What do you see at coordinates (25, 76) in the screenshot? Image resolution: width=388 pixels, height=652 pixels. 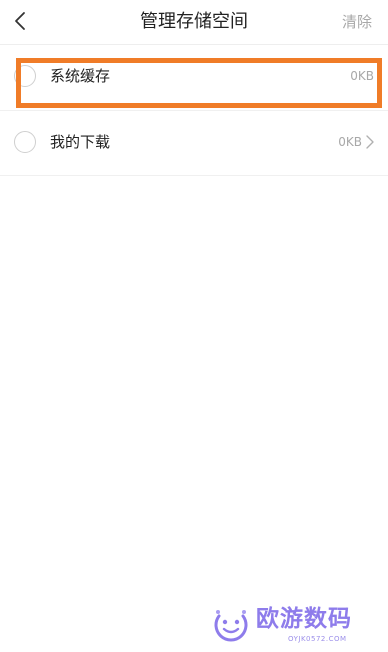 I see `select-checkbox-system-cache` at bounding box center [25, 76].